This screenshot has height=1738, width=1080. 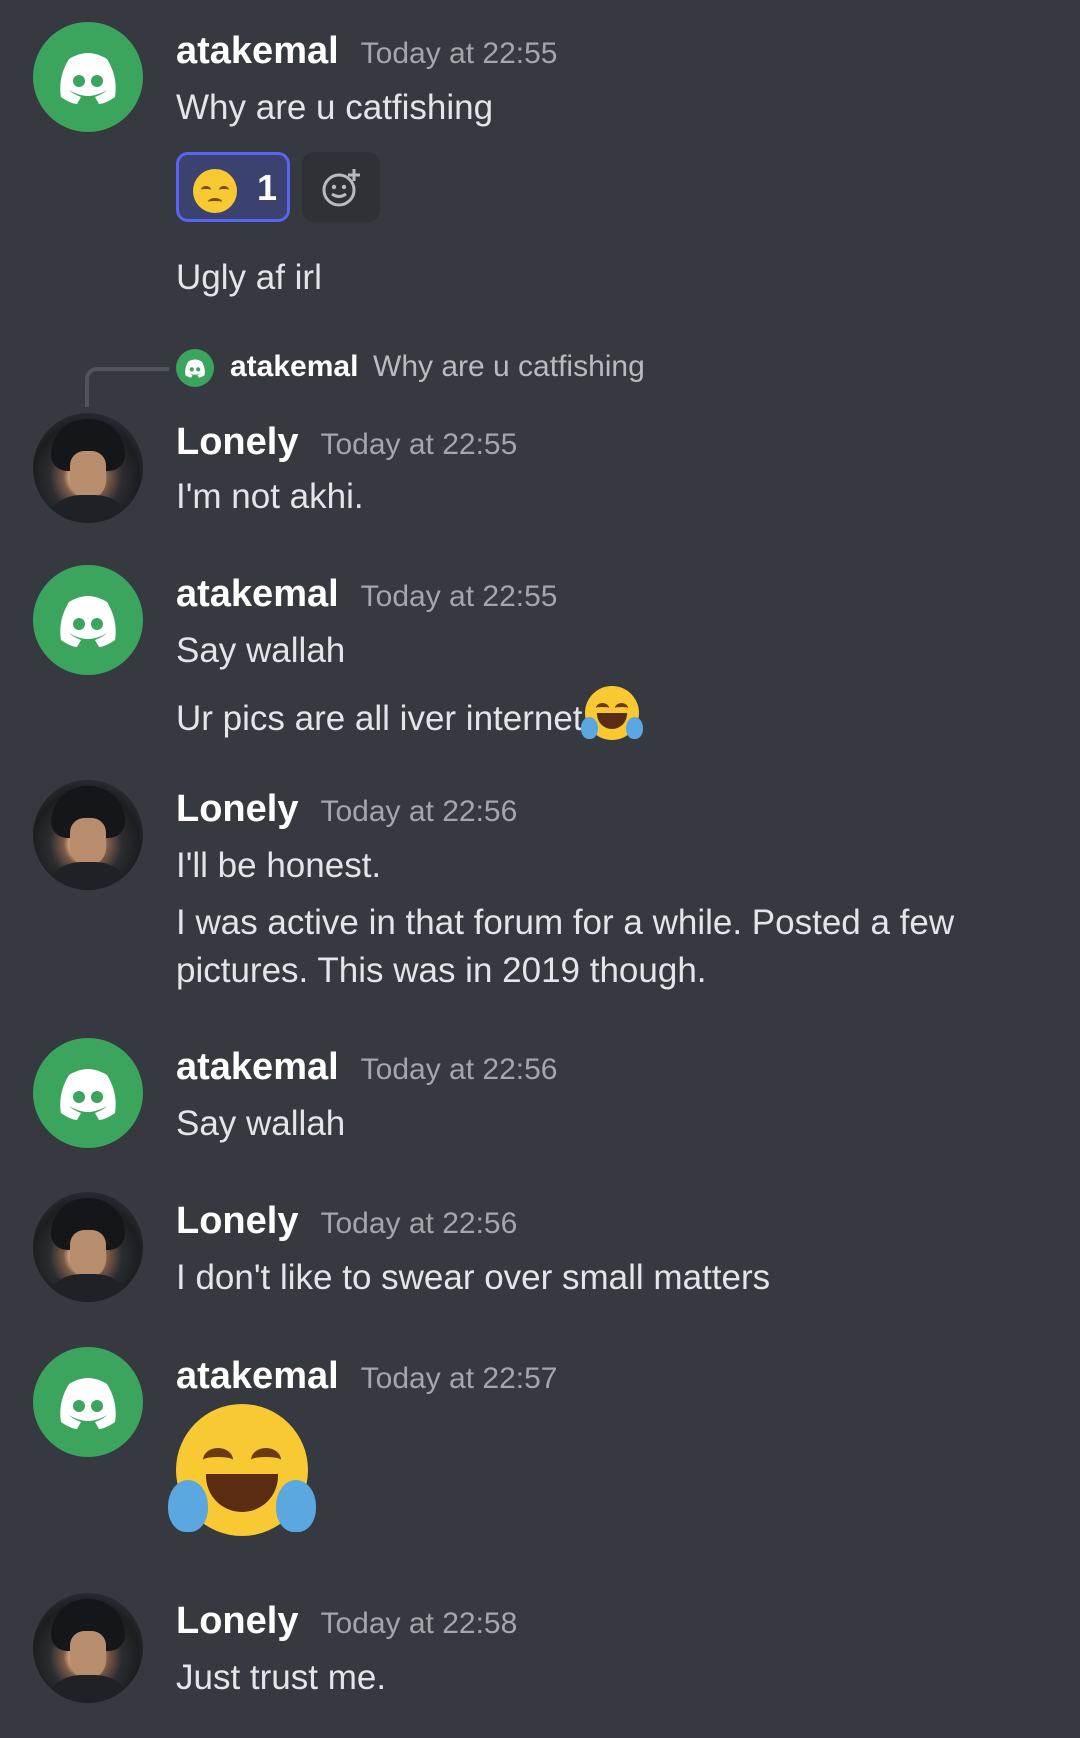 I want to click on timestamp: Today at 22:58, so click(x=419, y=1623).